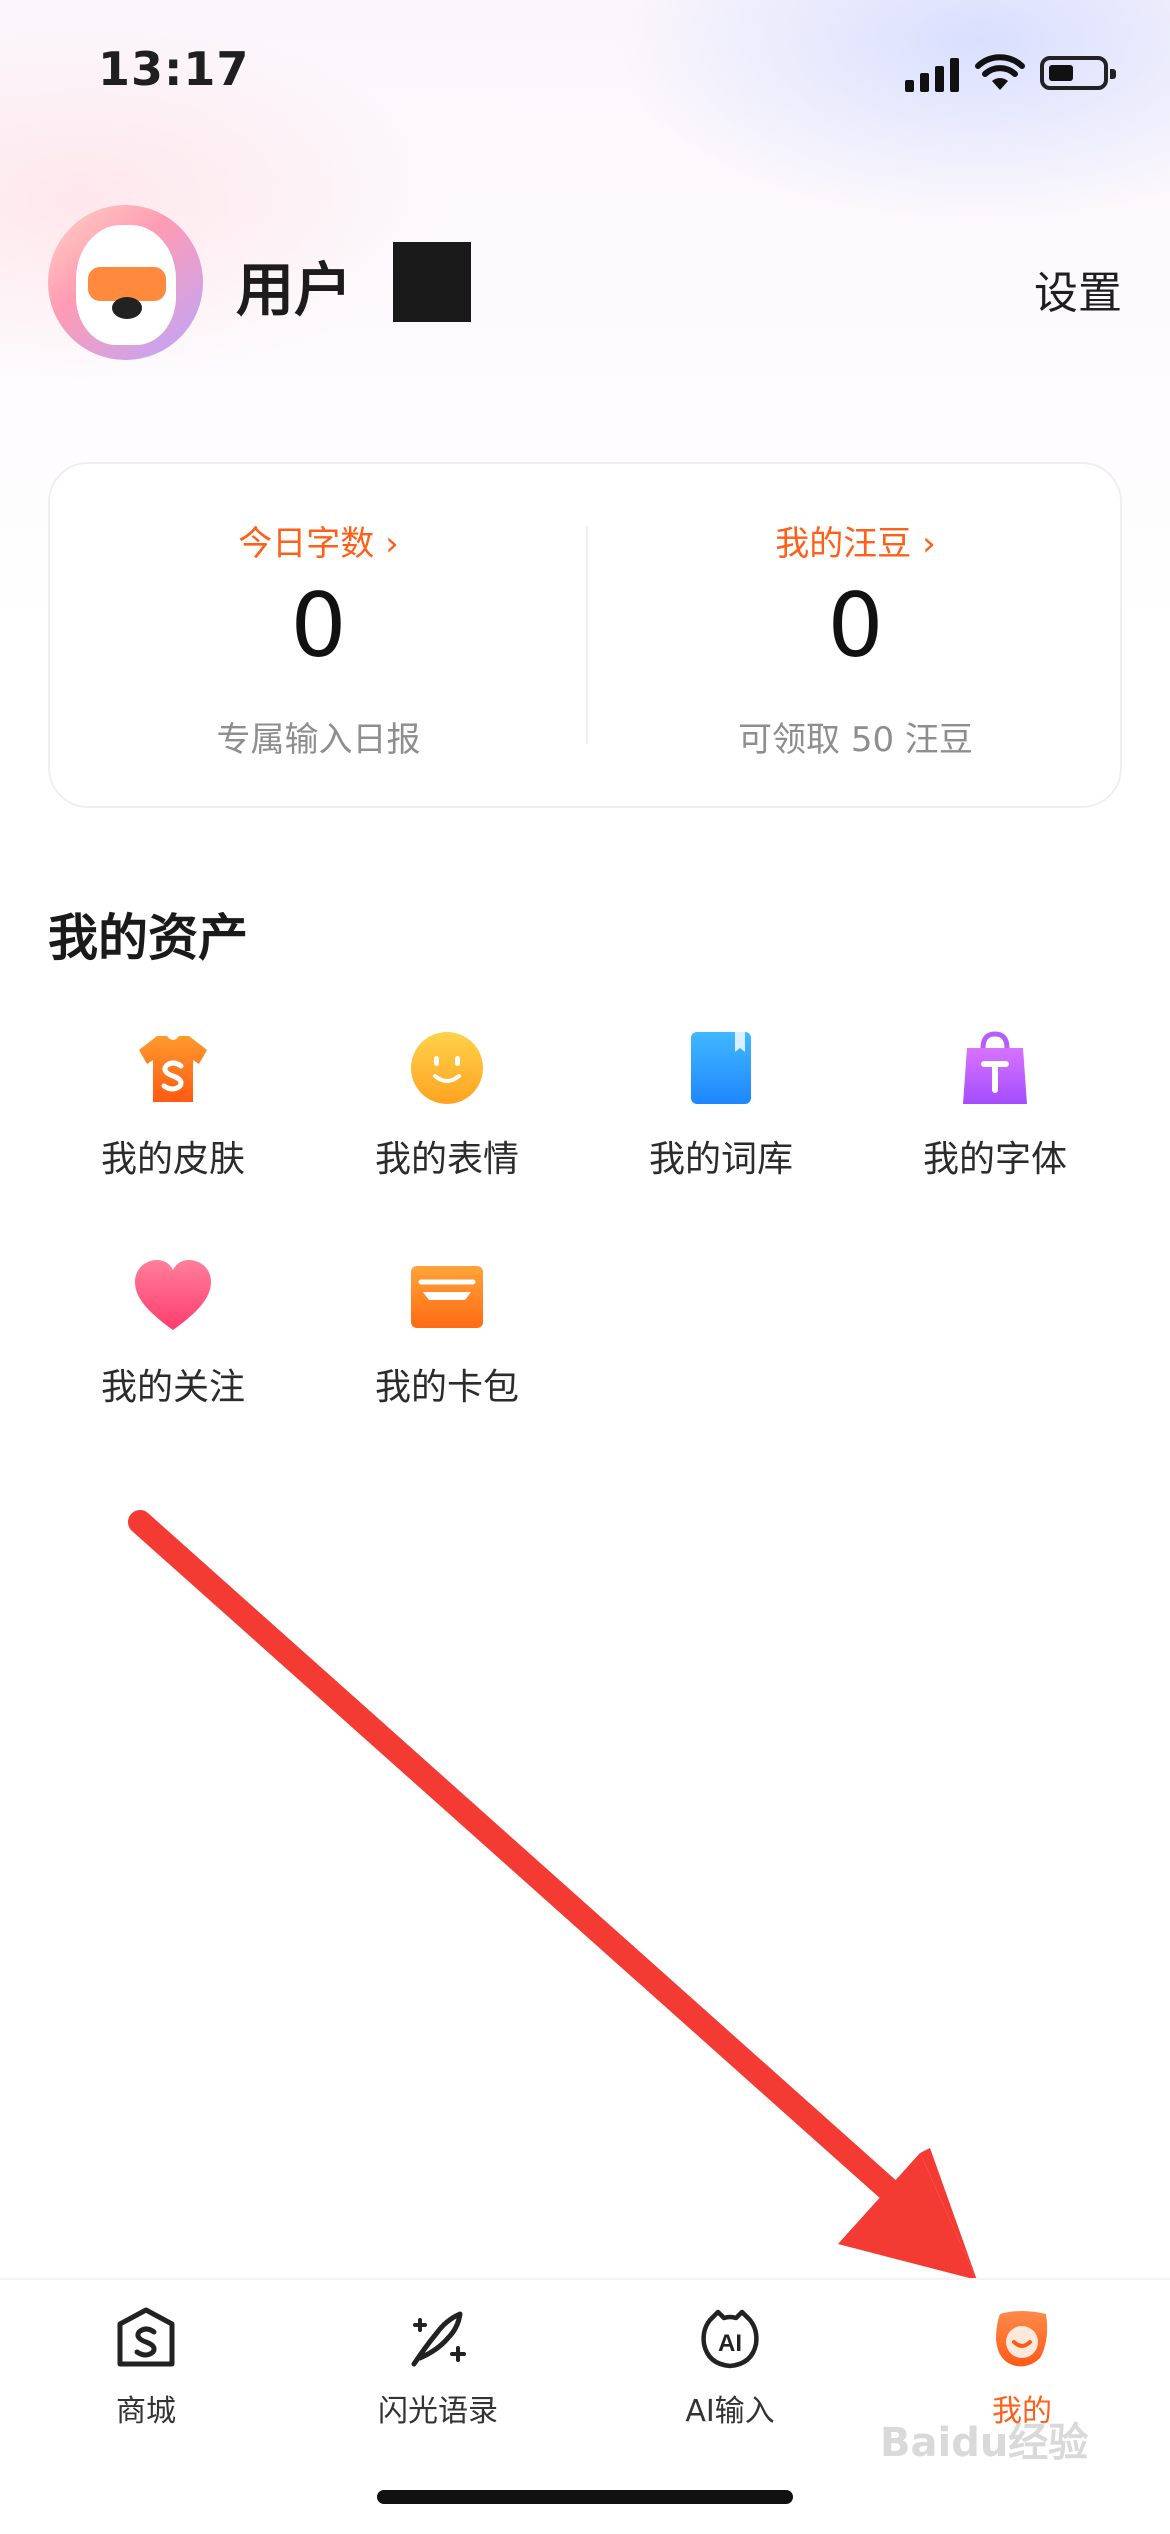 The width and height of the screenshot is (1170, 2534). Describe the element at coordinates (318, 540) in the screenshot. I see `today-words-link: 今日字数 ›` at that location.